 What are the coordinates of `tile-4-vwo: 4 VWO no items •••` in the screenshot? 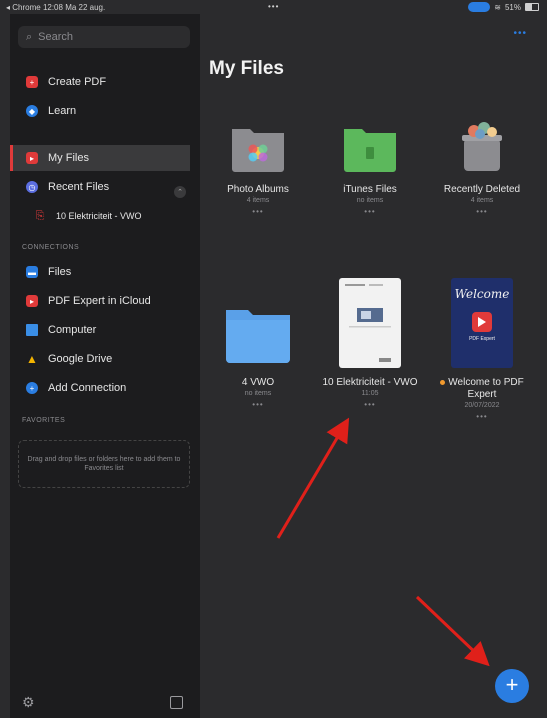 It's located at (258, 345).